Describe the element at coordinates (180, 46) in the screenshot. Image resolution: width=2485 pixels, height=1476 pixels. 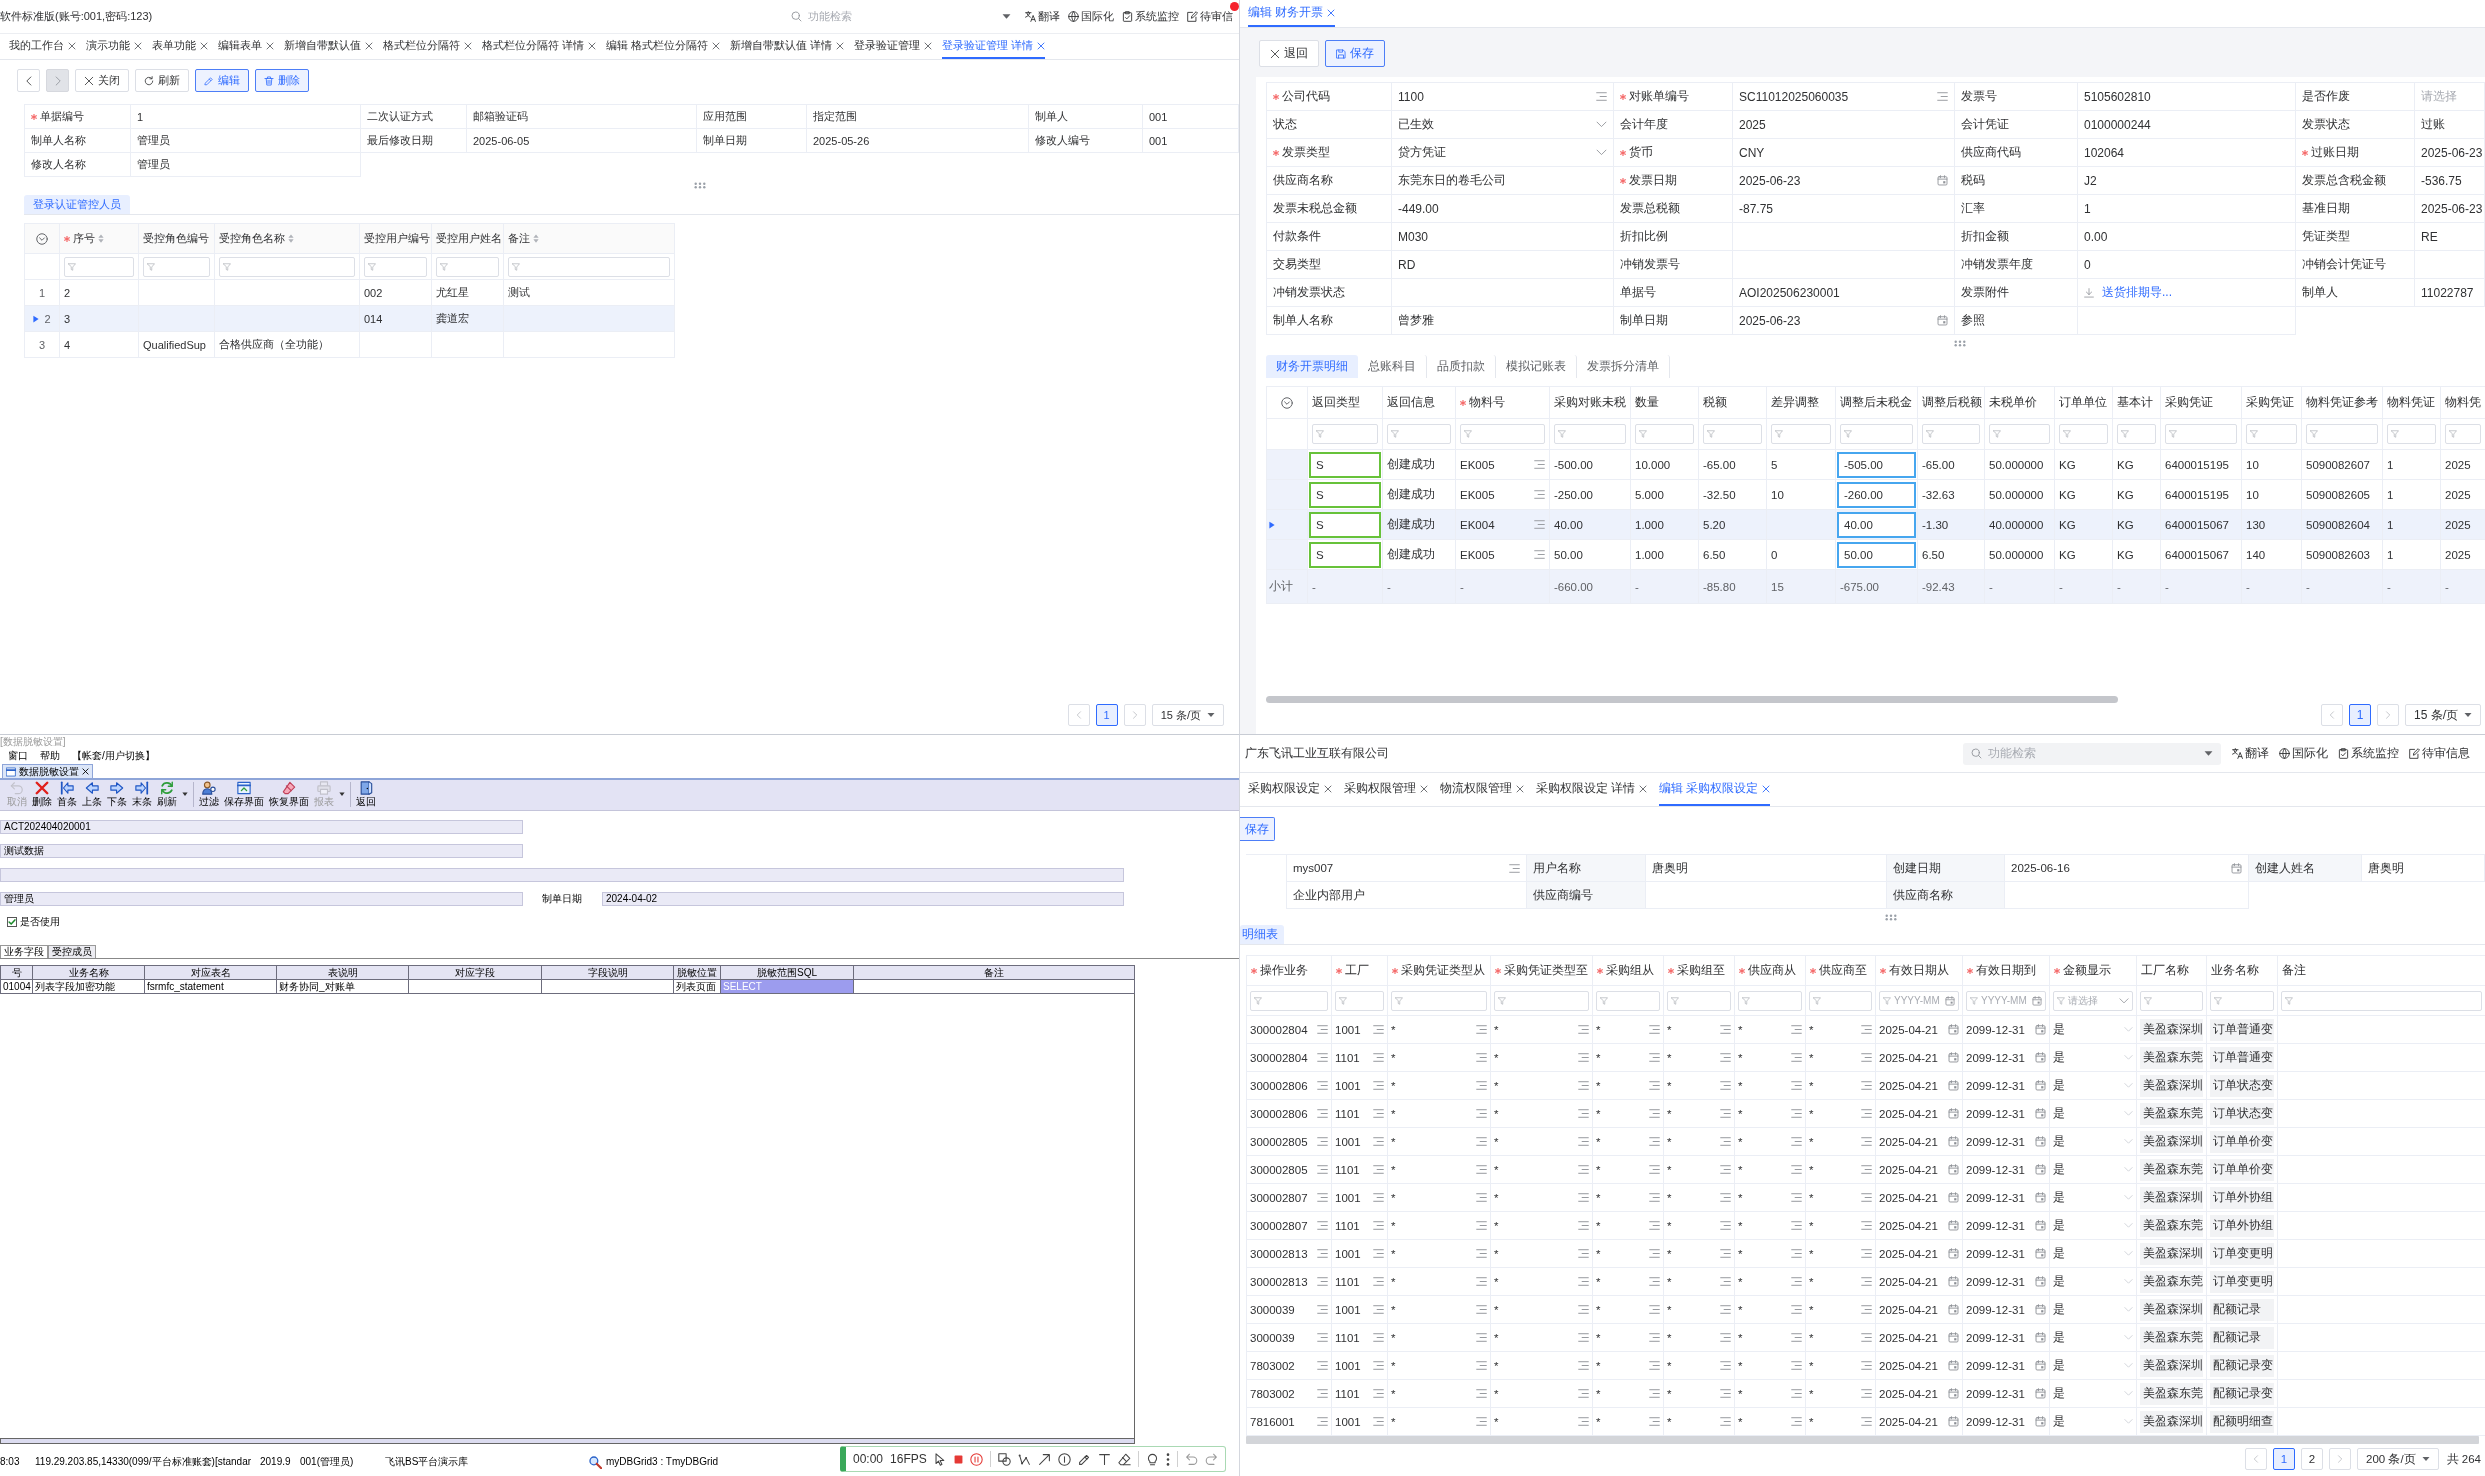
I see `tab: 表单功能` at that location.